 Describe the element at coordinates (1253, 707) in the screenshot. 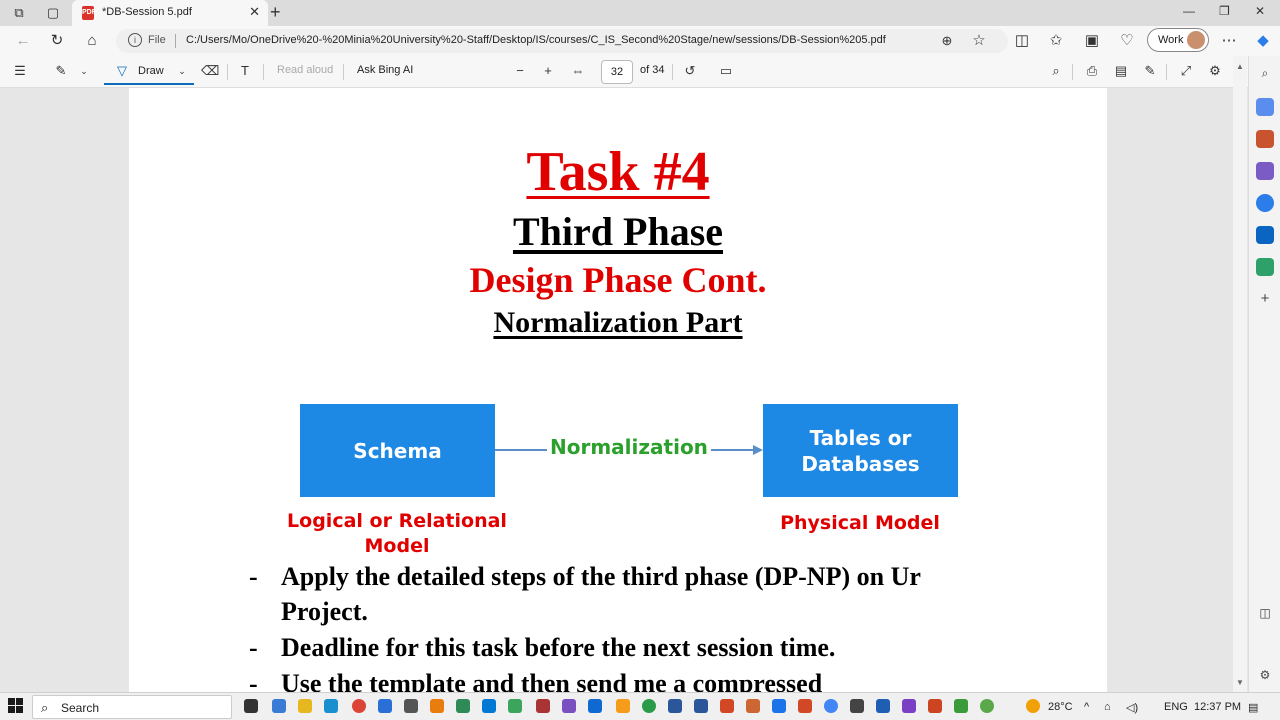

I see `notifications-icon: ▤` at that location.